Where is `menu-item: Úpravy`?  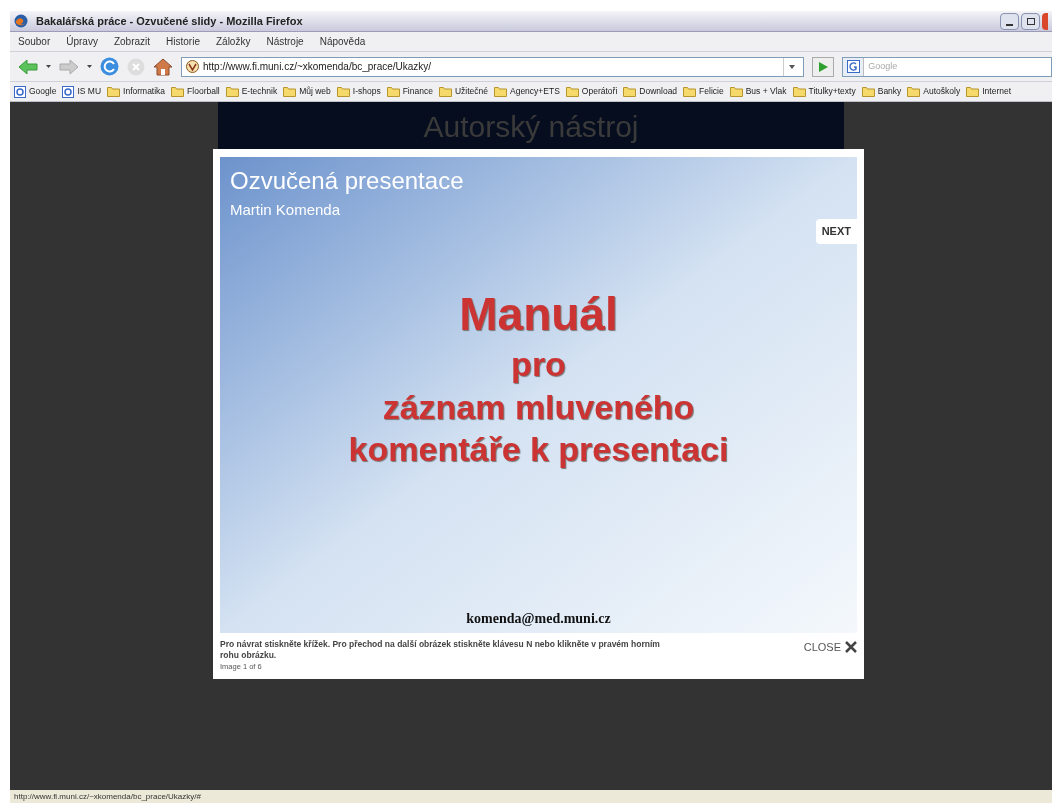 menu-item: Úpravy is located at coordinates (82, 41).